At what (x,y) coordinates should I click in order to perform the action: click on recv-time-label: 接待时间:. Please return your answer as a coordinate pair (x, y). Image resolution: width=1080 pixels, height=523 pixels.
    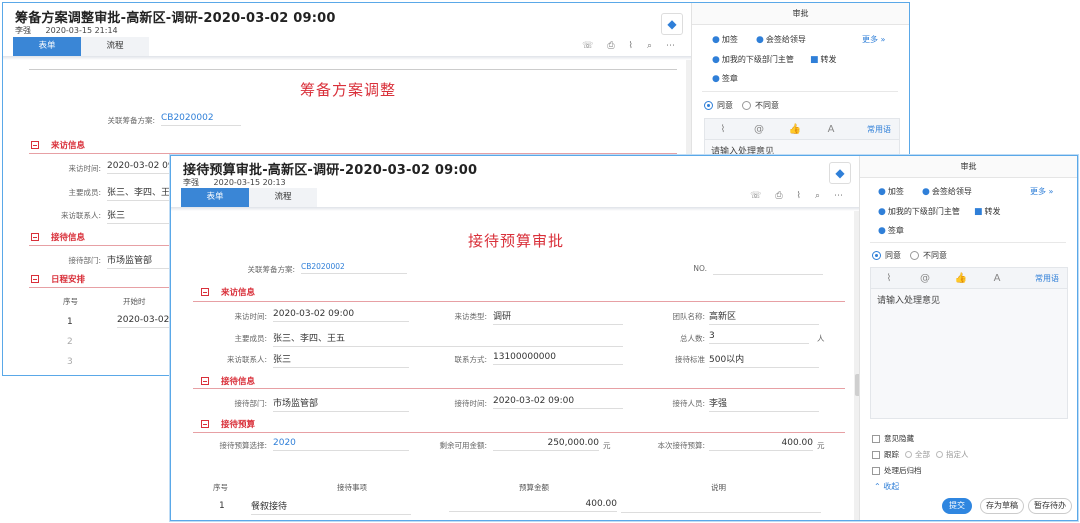
    Looking at the image, I should click on (470, 403).